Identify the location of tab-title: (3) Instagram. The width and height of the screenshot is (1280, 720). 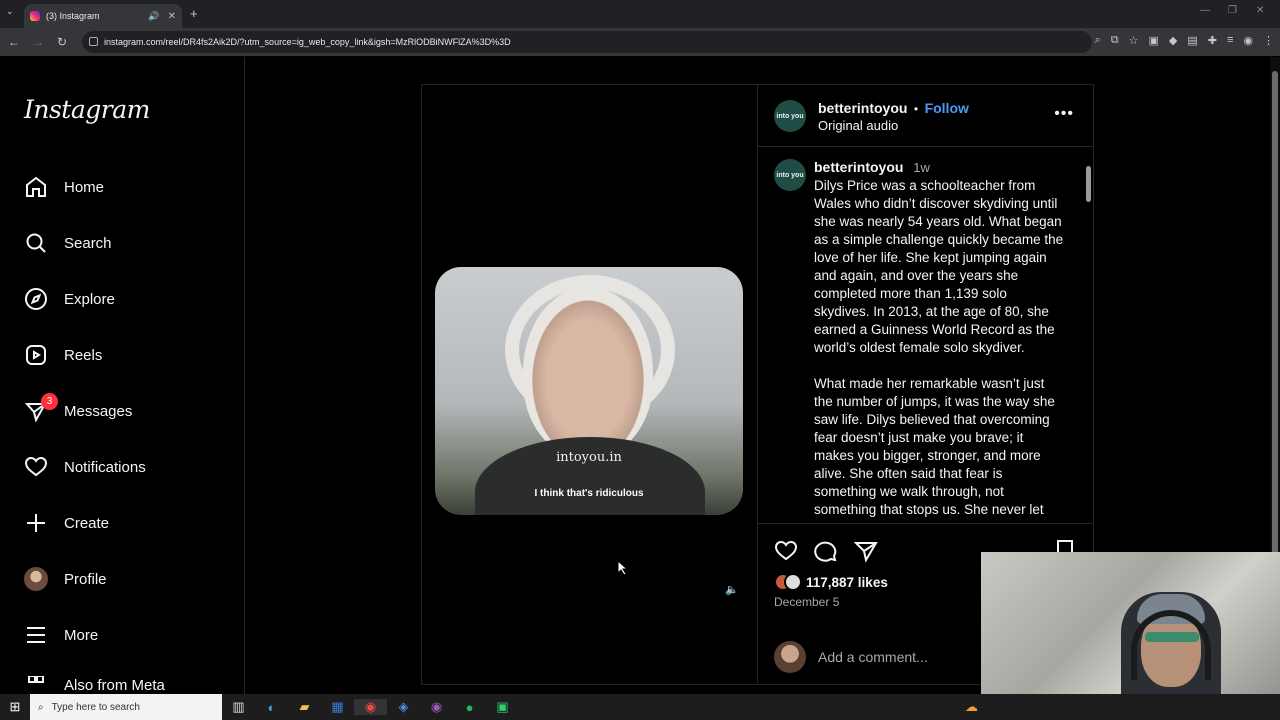
(73, 16).